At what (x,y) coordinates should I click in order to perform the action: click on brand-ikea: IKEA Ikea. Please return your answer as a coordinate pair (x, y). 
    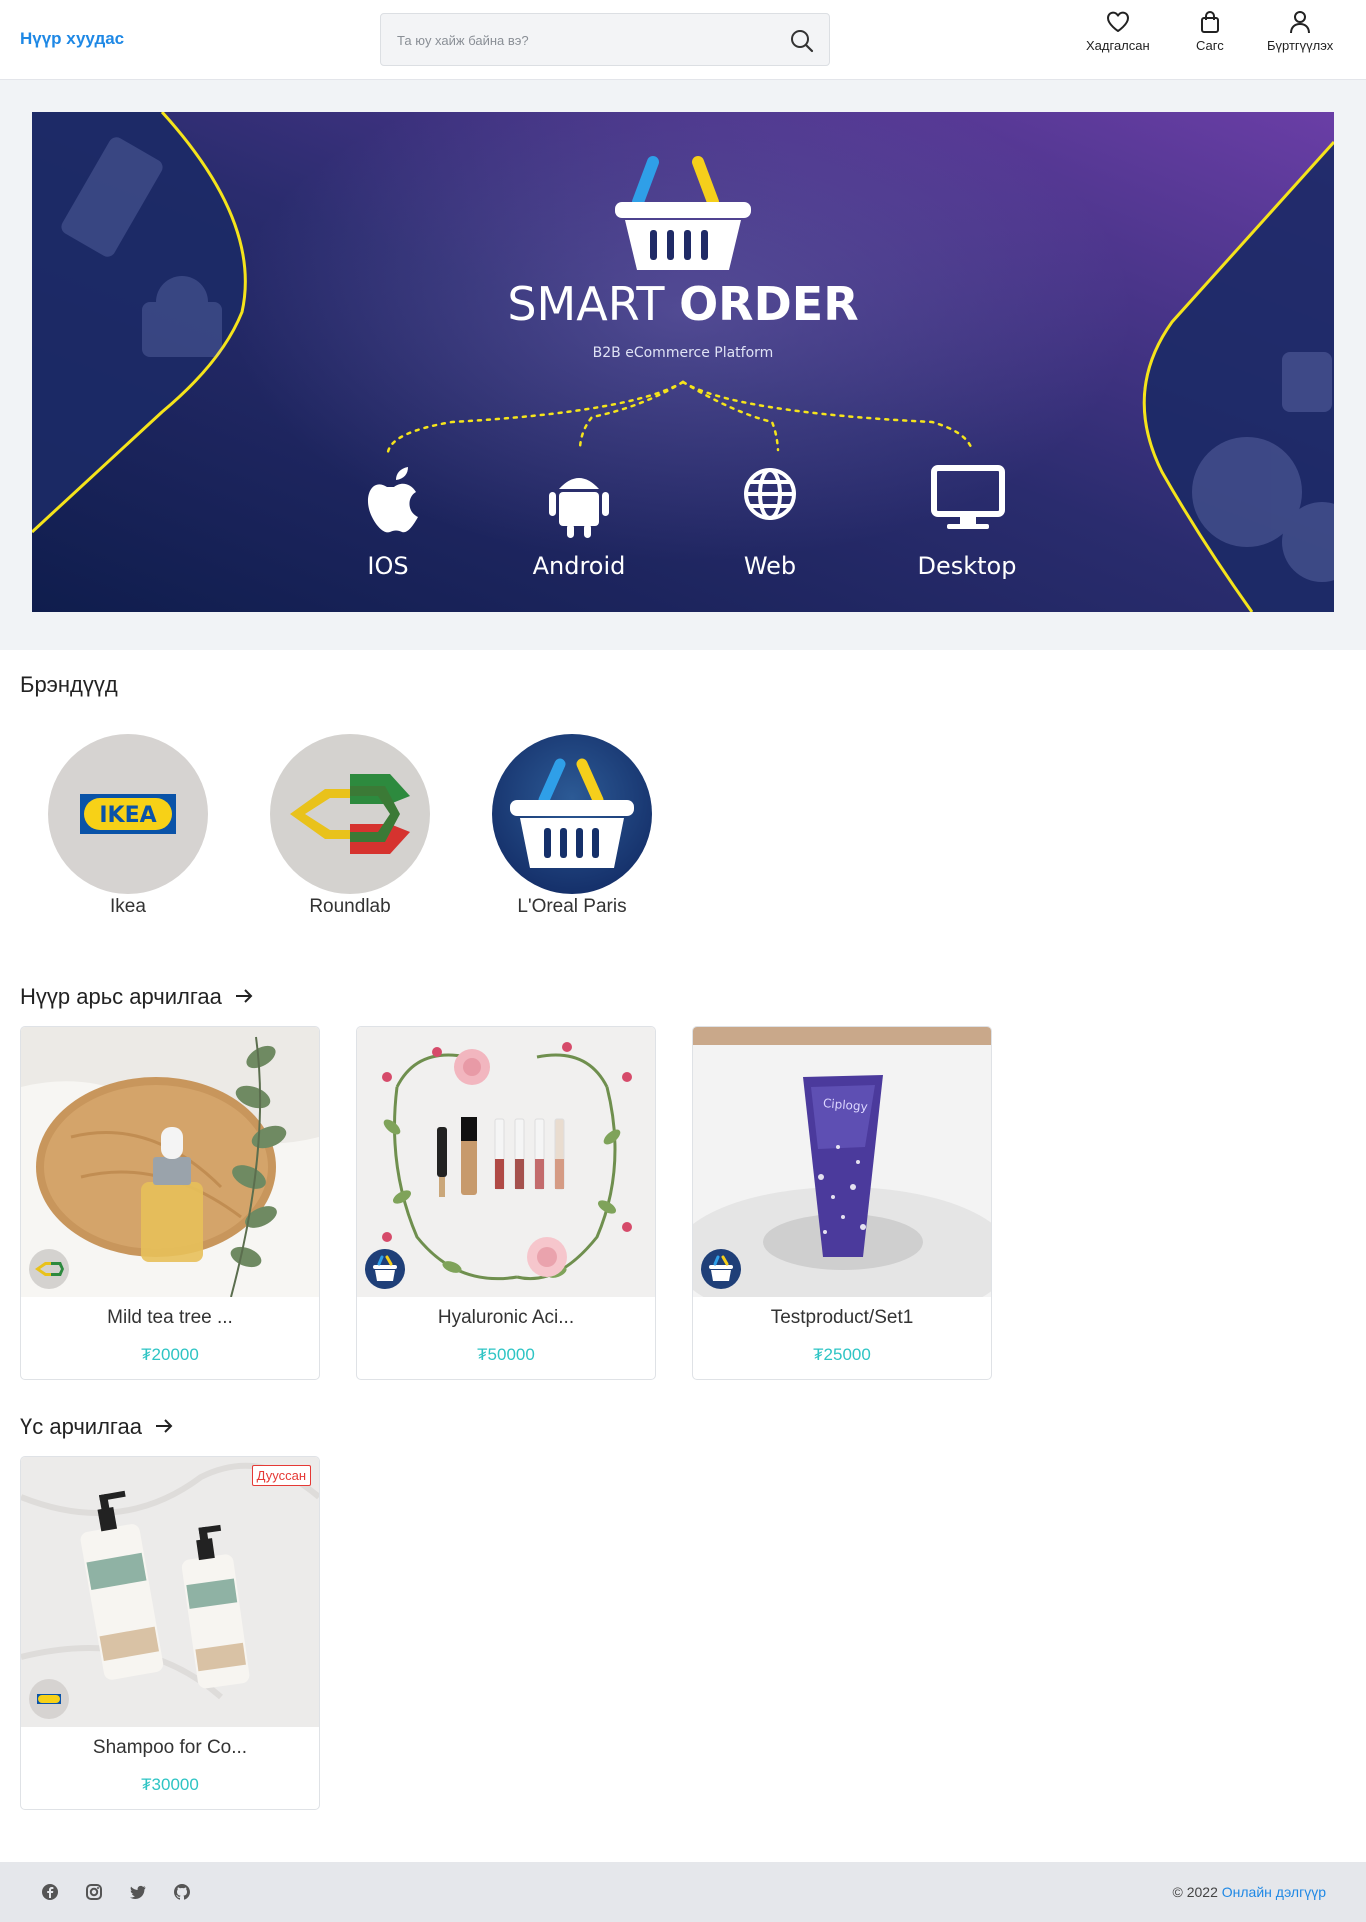
    Looking at the image, I should click on (128, 826).